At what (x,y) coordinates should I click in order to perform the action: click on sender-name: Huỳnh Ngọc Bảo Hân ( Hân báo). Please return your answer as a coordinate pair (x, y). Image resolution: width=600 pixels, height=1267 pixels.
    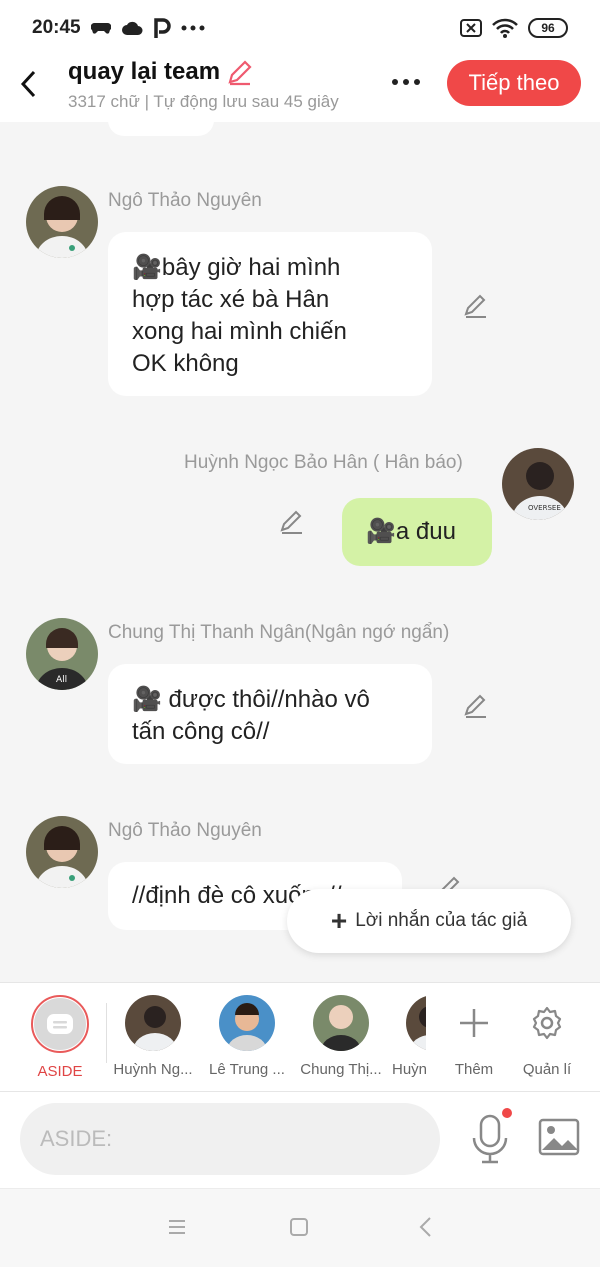
    Looking at the image, I should click on (323, 462).